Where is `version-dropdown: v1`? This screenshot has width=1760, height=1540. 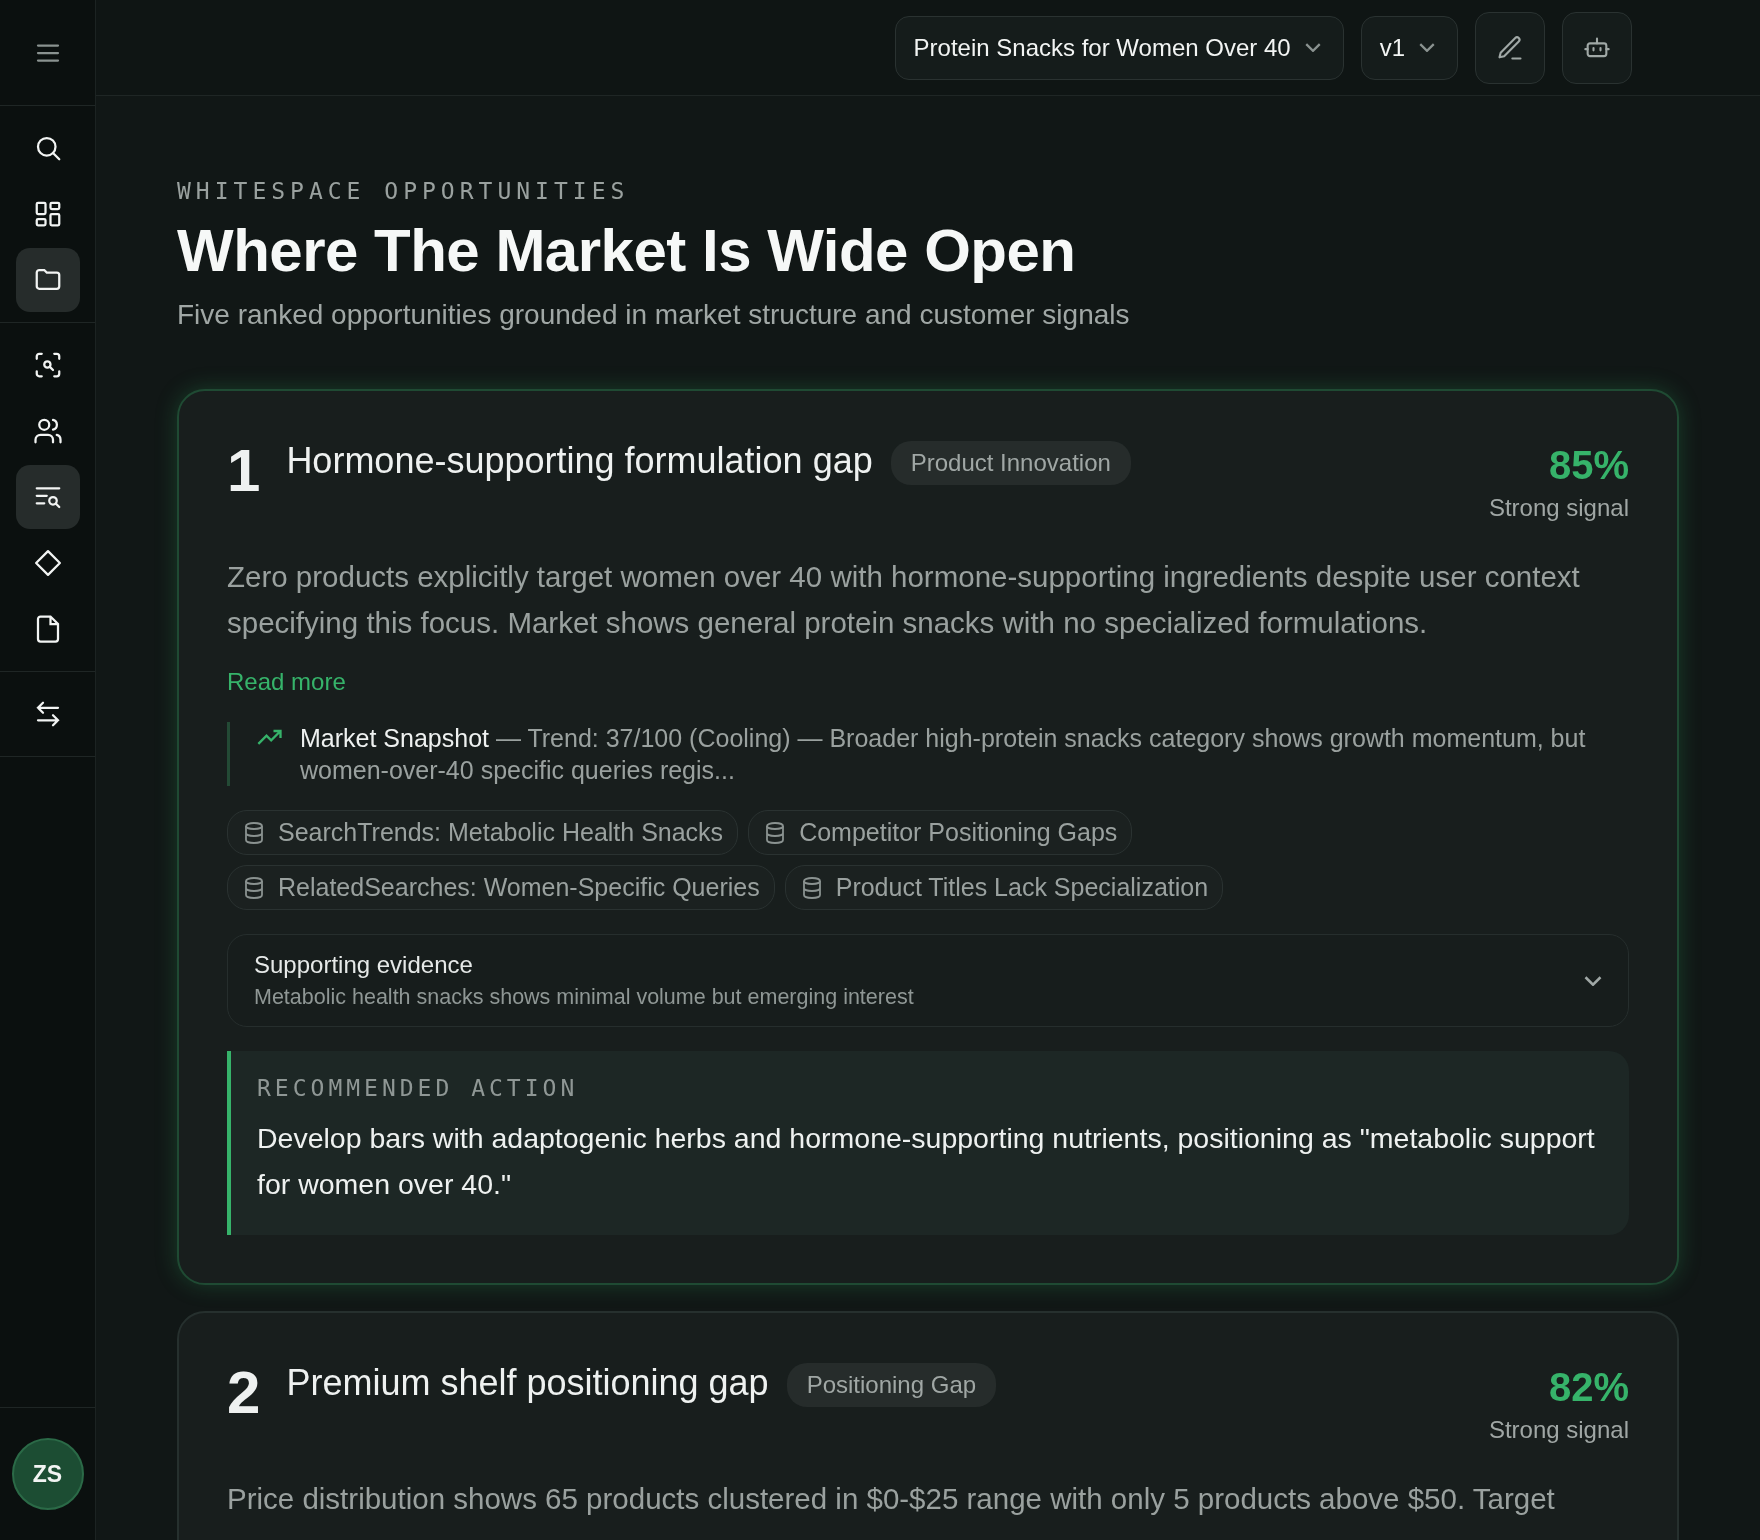 version-dropdown: v1 is located at coordinates (1409, 47).